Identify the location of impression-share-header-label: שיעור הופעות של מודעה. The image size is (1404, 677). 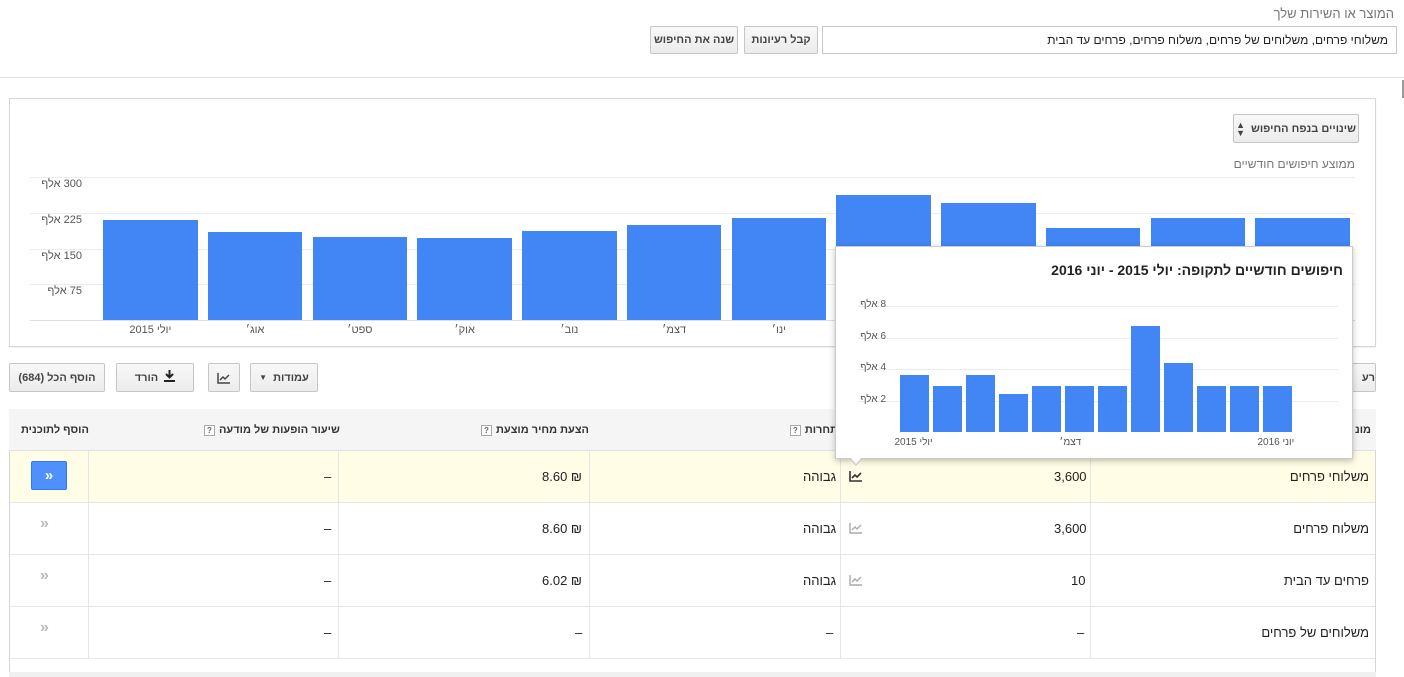
(279, 430).